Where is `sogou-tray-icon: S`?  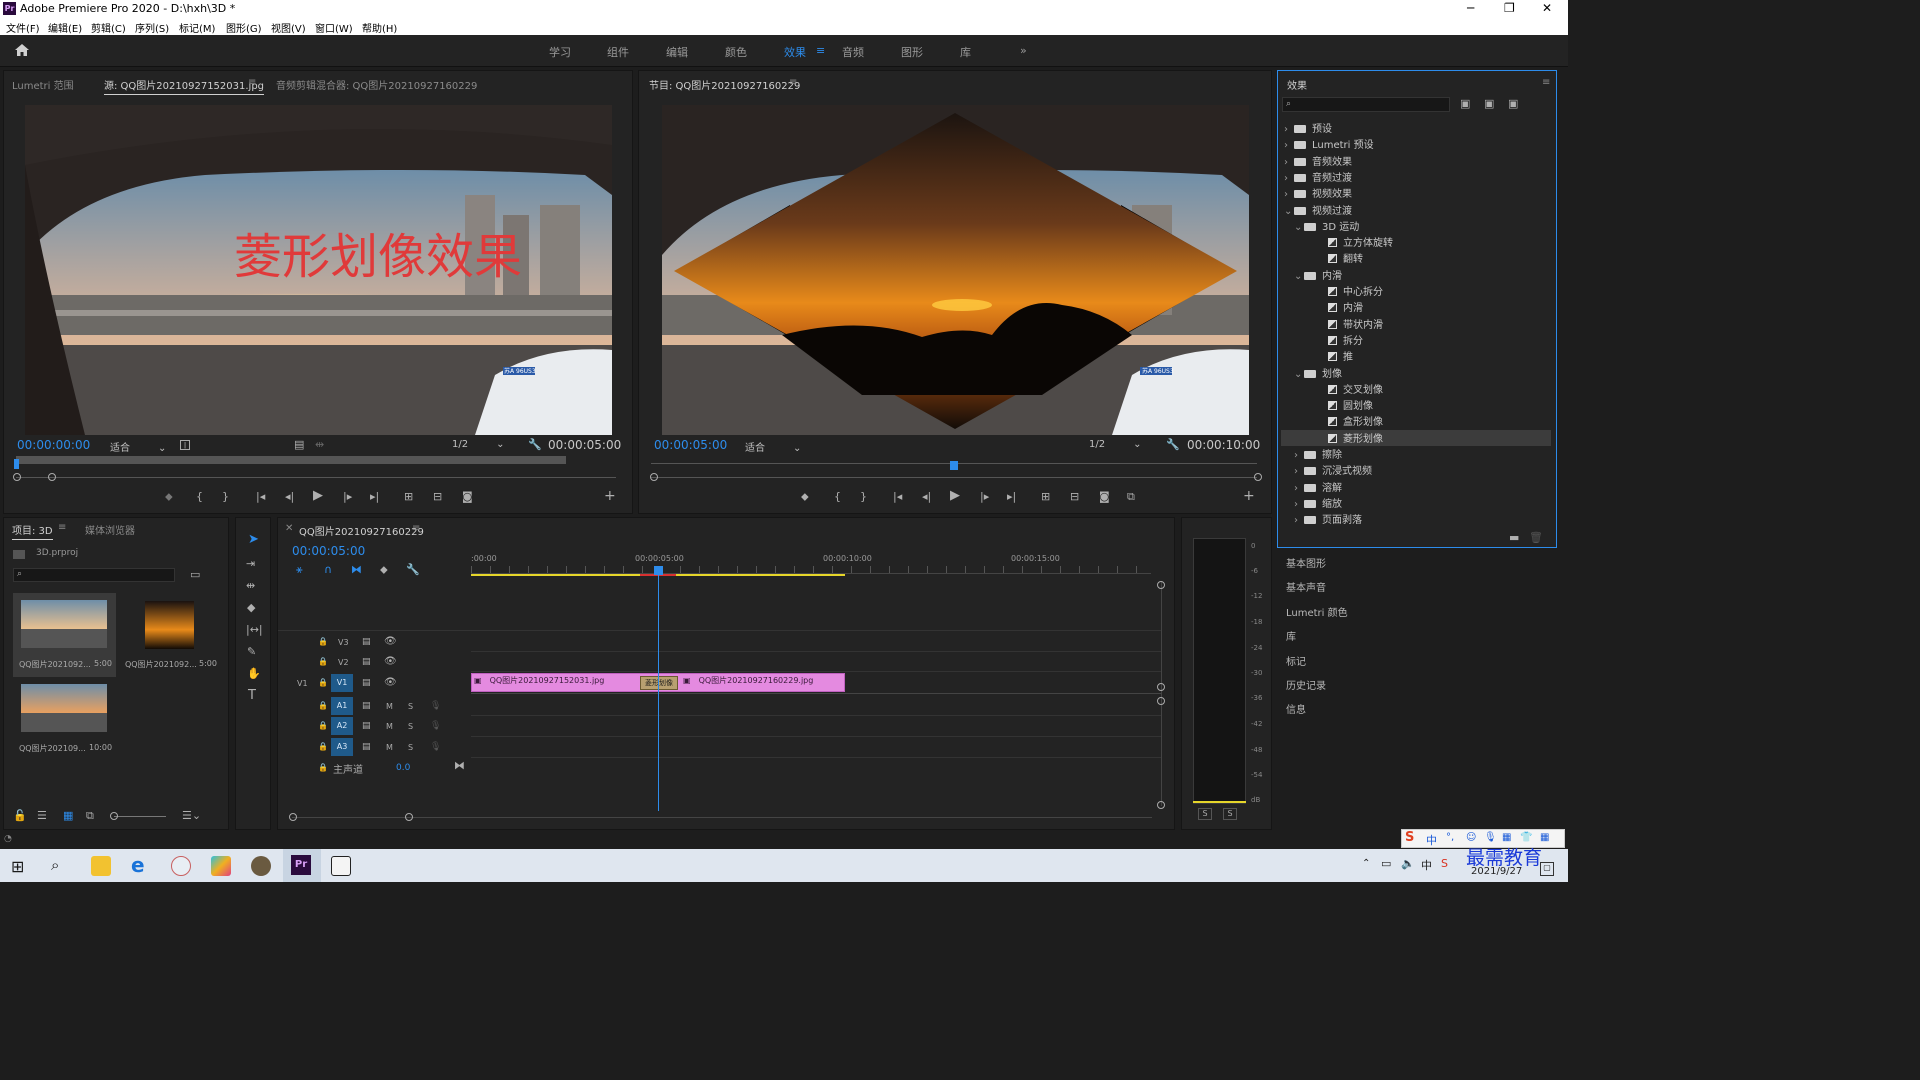
sogou-tray-icon: S is located at coordinates (1444, 863).